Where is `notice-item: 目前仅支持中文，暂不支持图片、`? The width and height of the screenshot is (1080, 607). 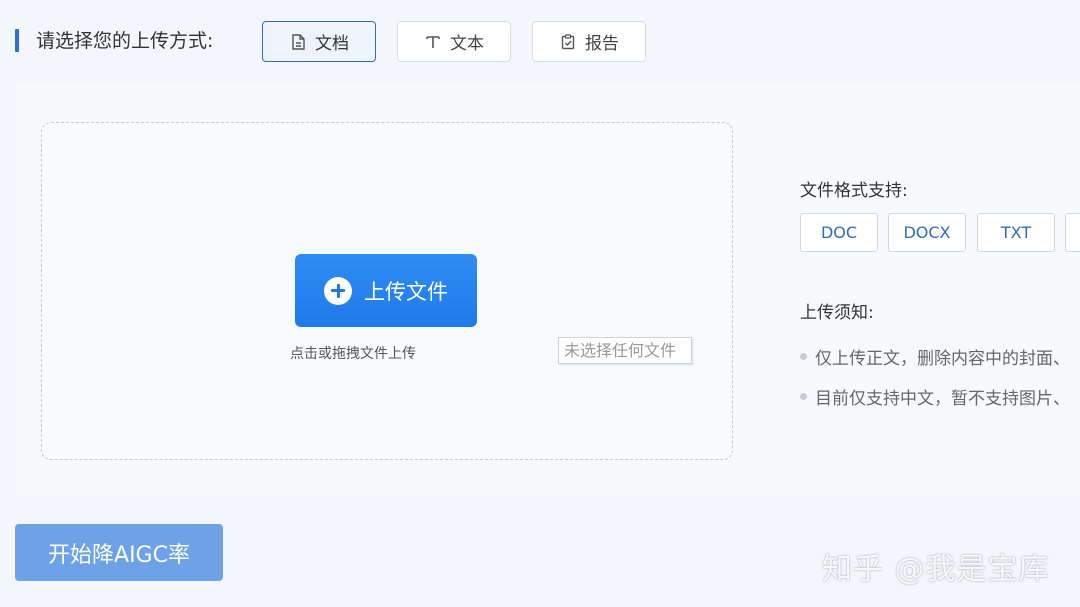
notice-item: 目前仅支持中文，暂不支持图片、 is located at coordinates (935, 396).